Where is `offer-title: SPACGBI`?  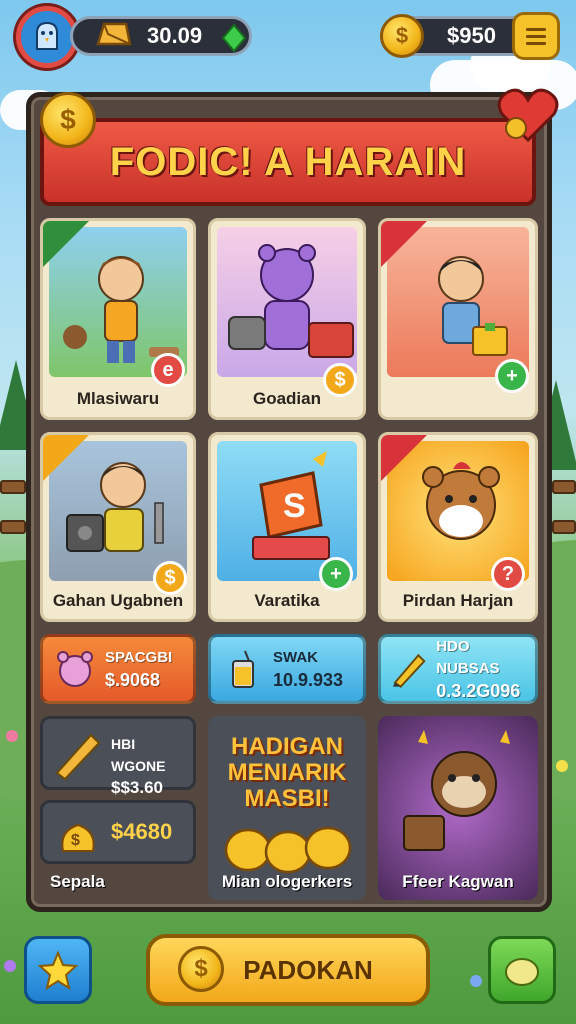
offer-title: SPACGBI is located at coordinates (139, 657).